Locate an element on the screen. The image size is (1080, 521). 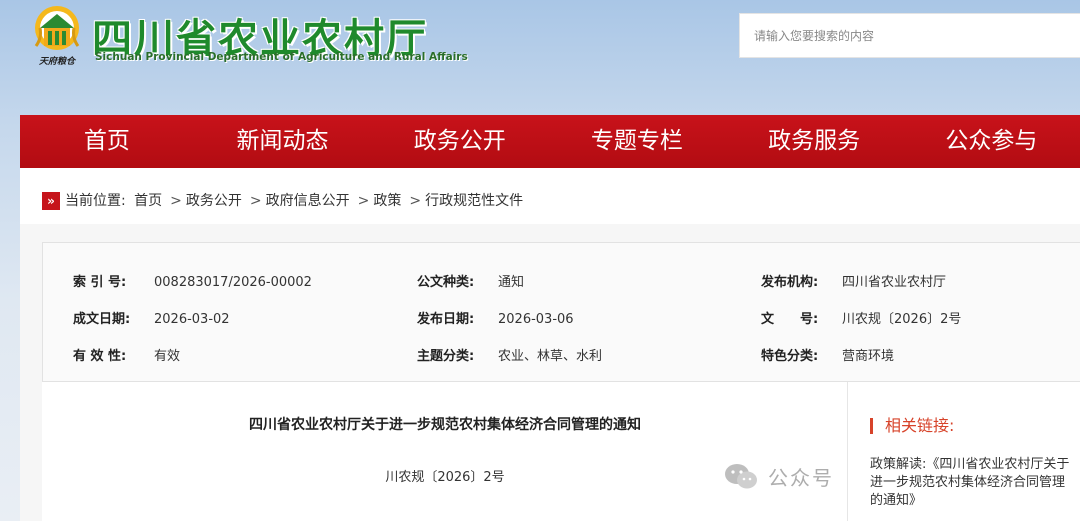
meta-issuer-label: 发布机构: is located at coordinates (790, 282).